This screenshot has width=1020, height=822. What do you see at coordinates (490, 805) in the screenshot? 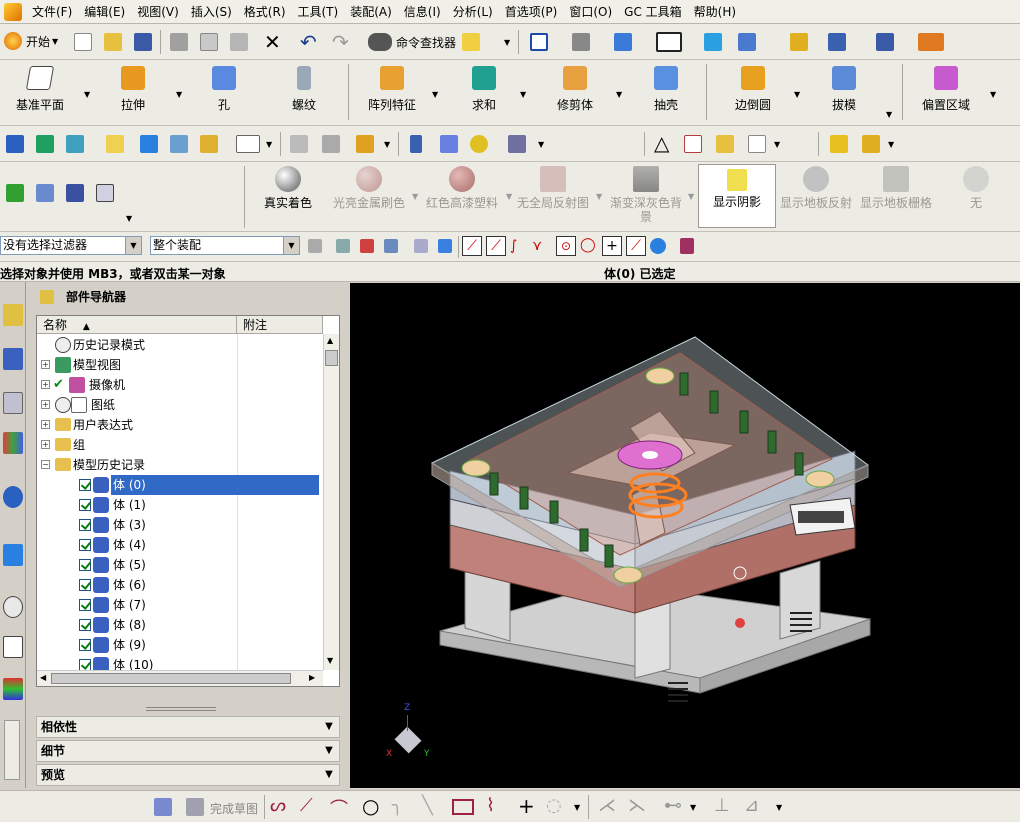
I see `polygon-icon: ⌇` at bounding box center [490, 805].